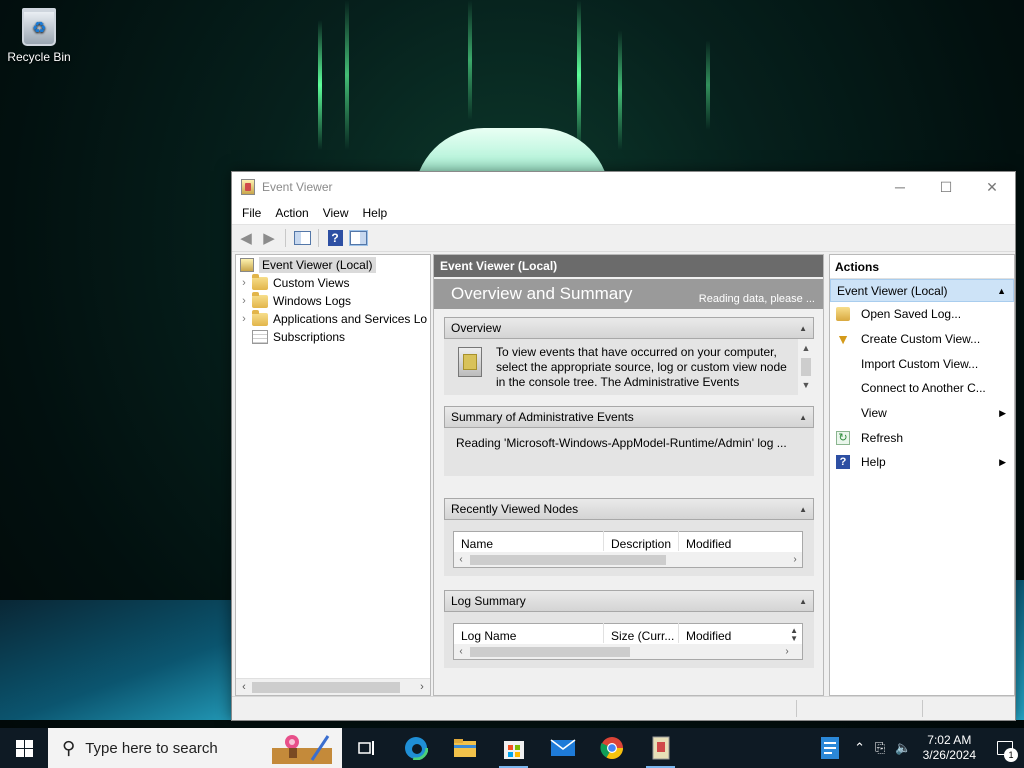 This screenshot has height=768, width=1024. Describe the element at coordinates (922, 708) in the screenshot. I see `status-separator` at that location.